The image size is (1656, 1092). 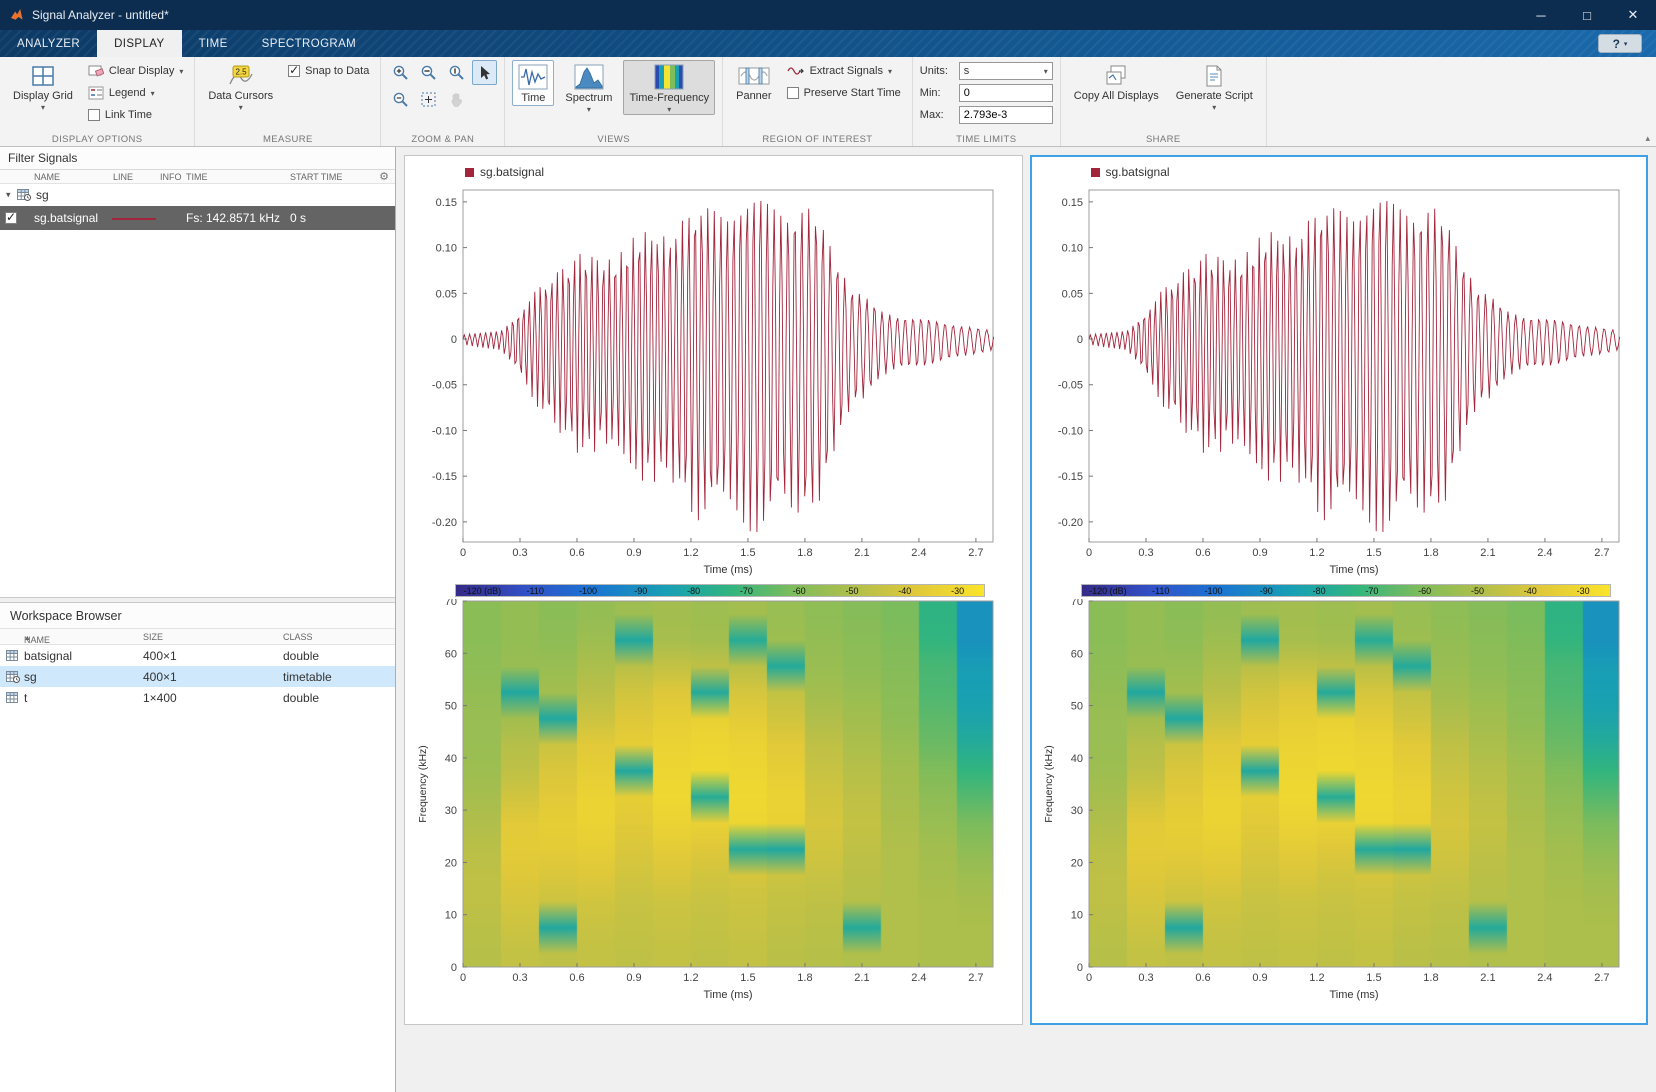 What do you see at coordinates (160, 697) in the screenshot?
I see `variable-size: 1×400` at bounding box center [160, 697].